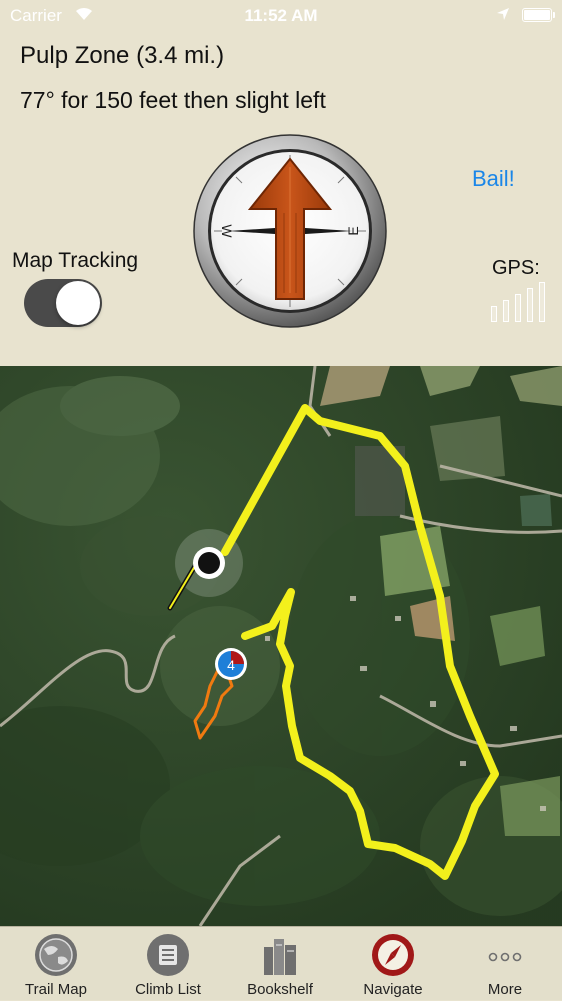 The image size is (562, 1001). What do you see at coordinates (516, 268) in the screenshot?
I see `gps-label: GPS:` at bounding box center [516, 268].